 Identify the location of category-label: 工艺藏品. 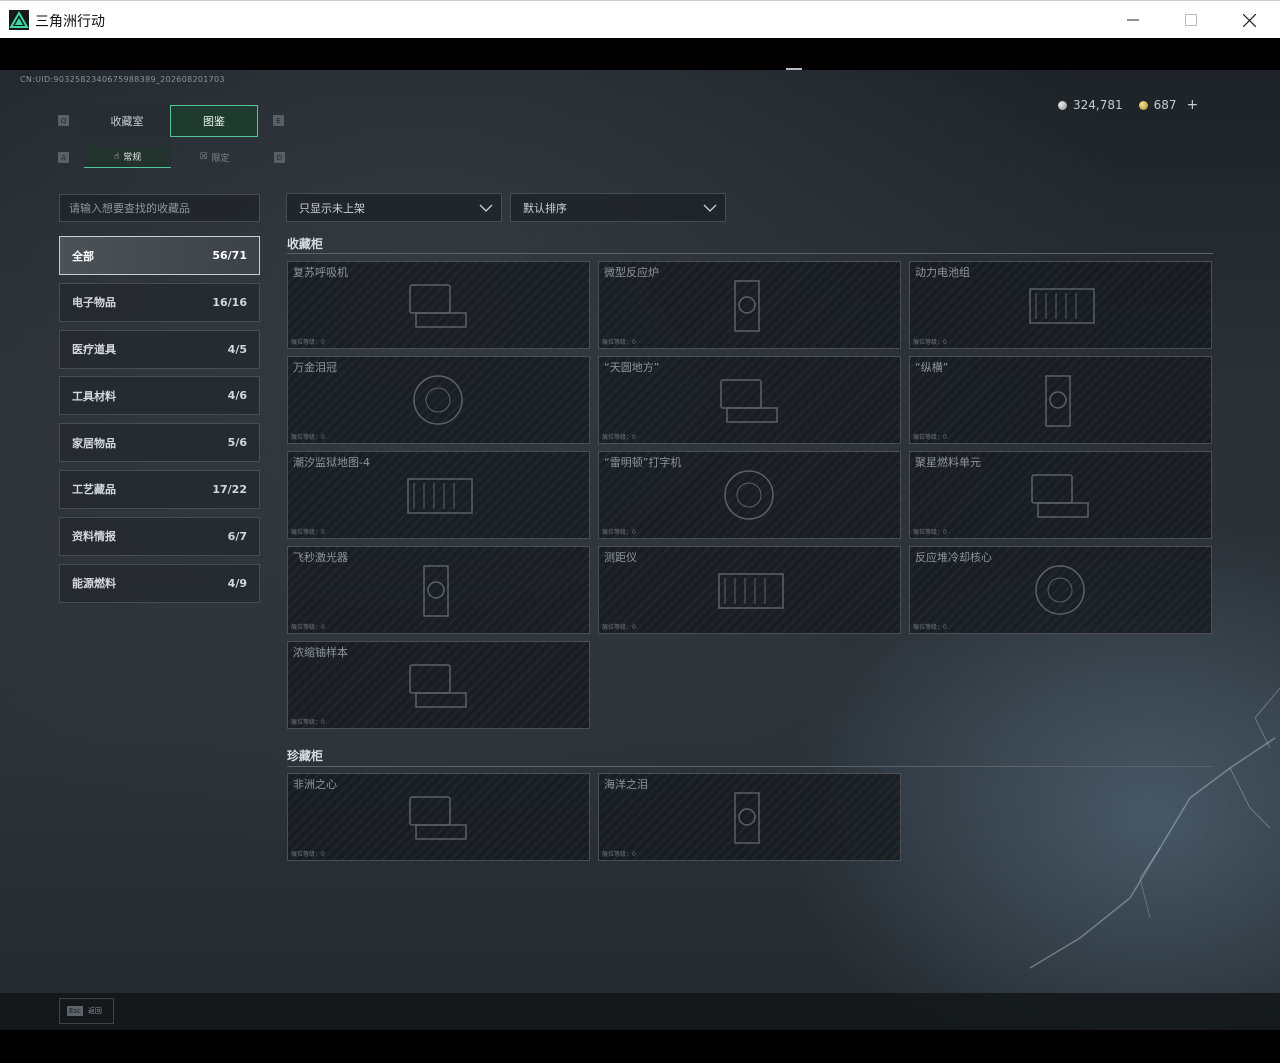
(94, 490).